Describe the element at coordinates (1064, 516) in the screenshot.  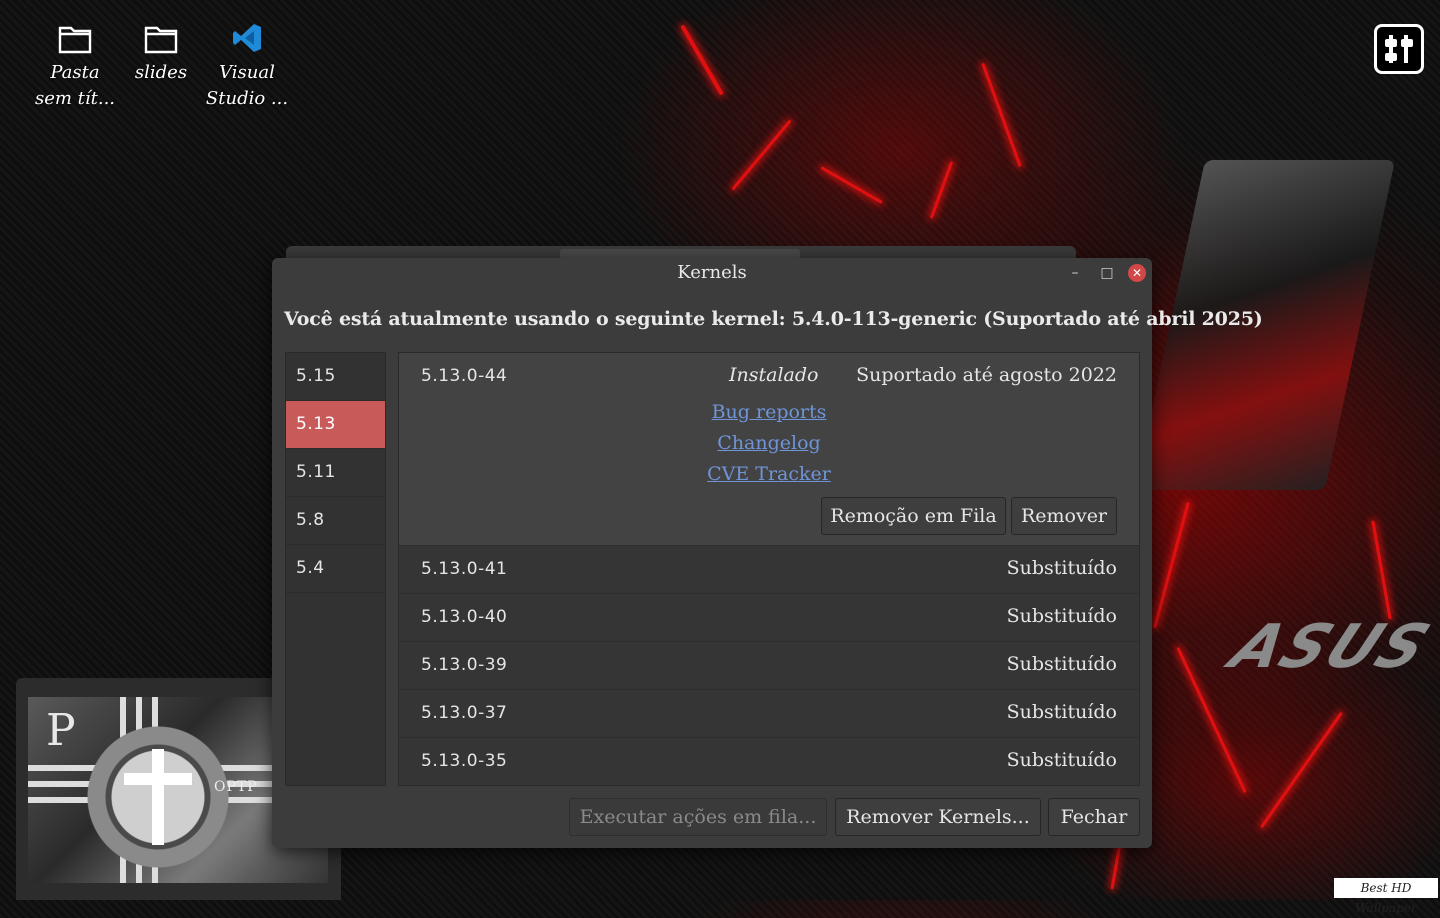
I see `remove-button: Remover` at that location.